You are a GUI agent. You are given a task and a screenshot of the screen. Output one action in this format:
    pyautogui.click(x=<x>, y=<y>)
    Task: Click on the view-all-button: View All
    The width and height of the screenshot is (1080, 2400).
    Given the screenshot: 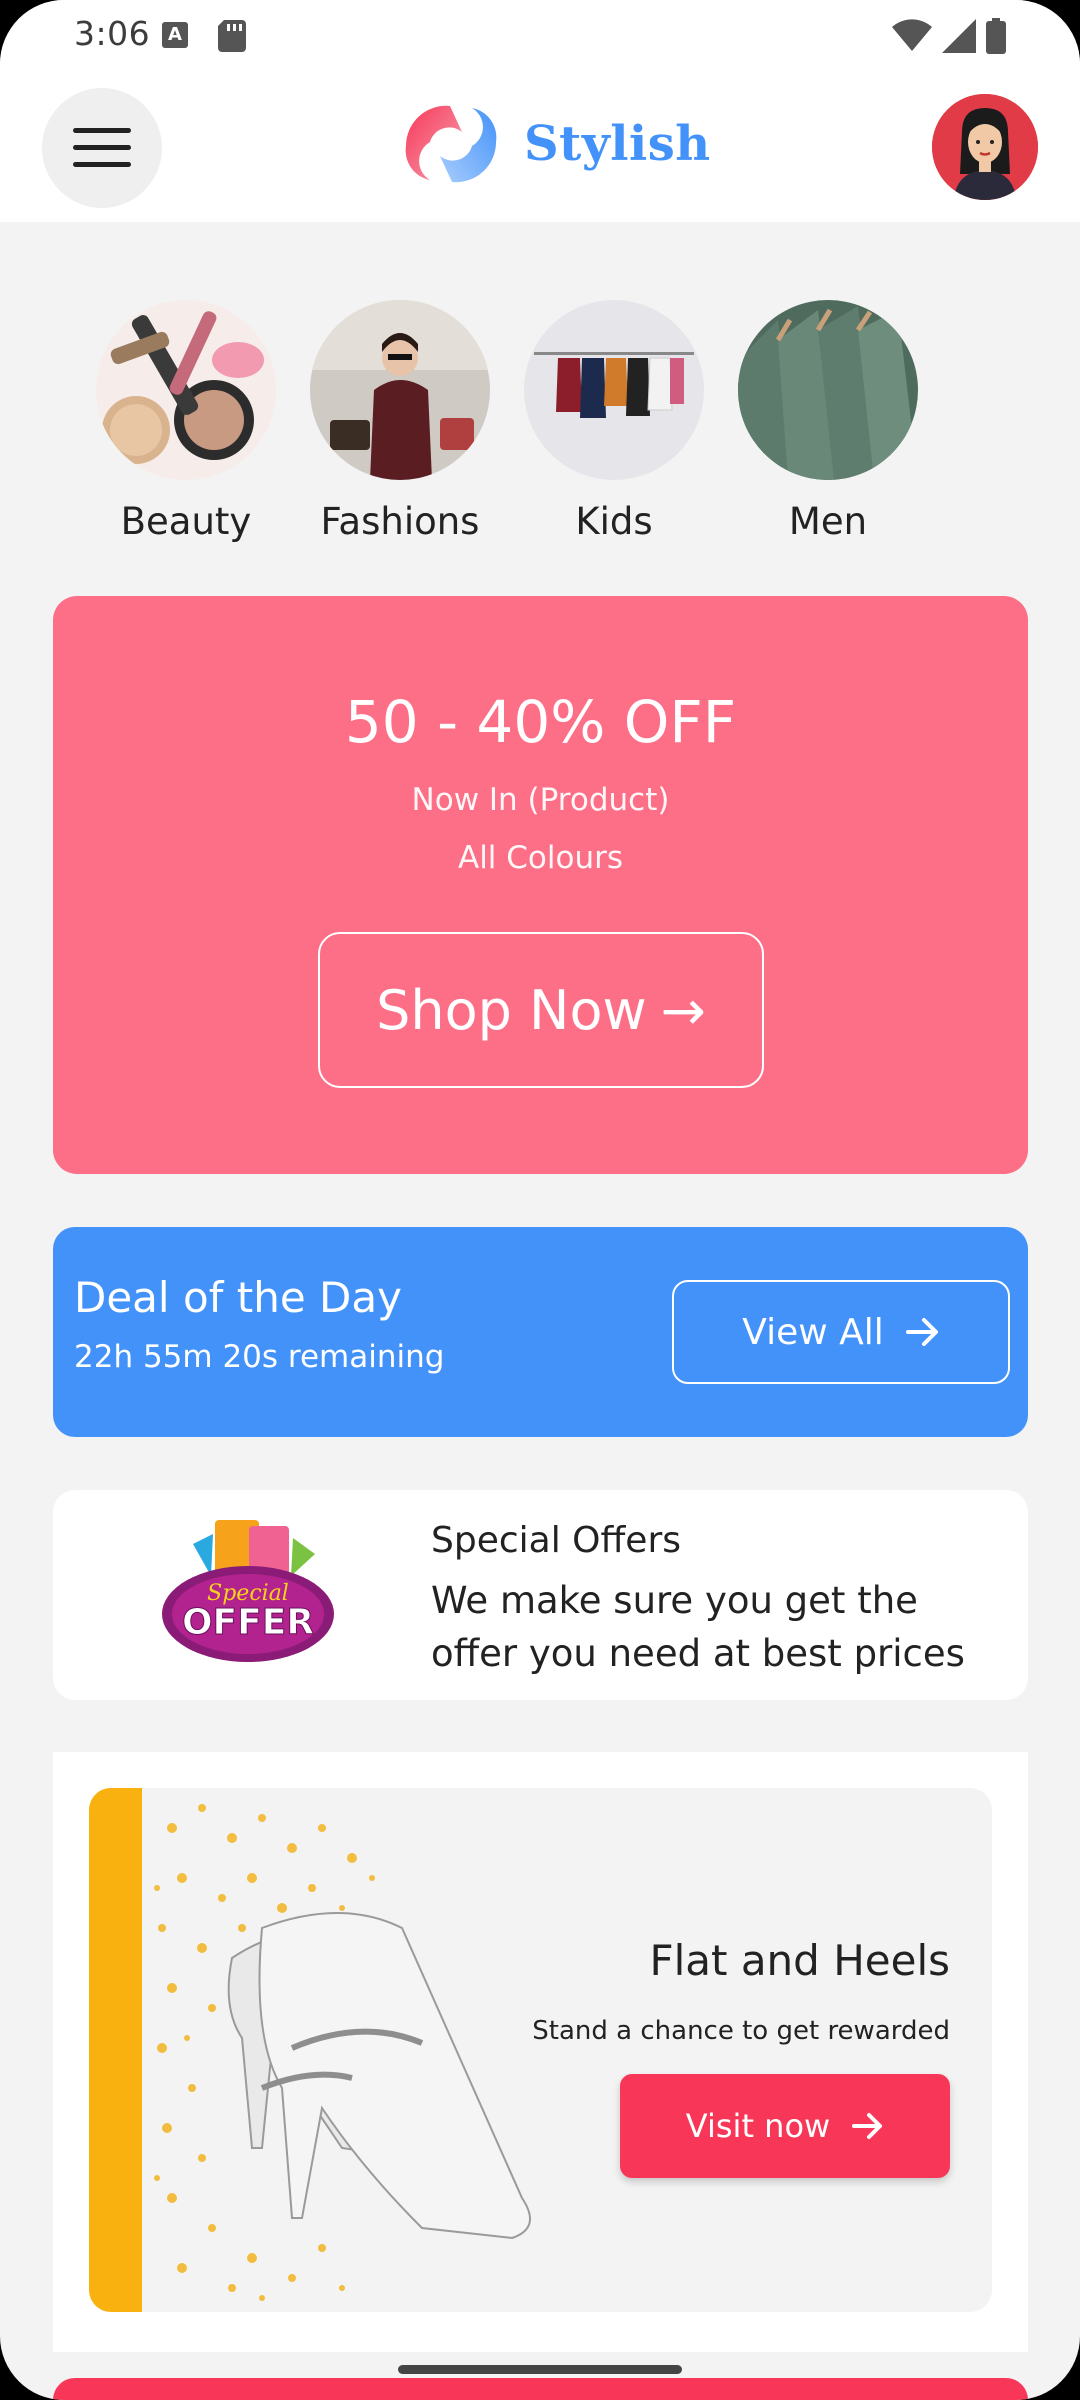 What is the action you would take?
    pyautogui.click(x=841, y=1332)
    